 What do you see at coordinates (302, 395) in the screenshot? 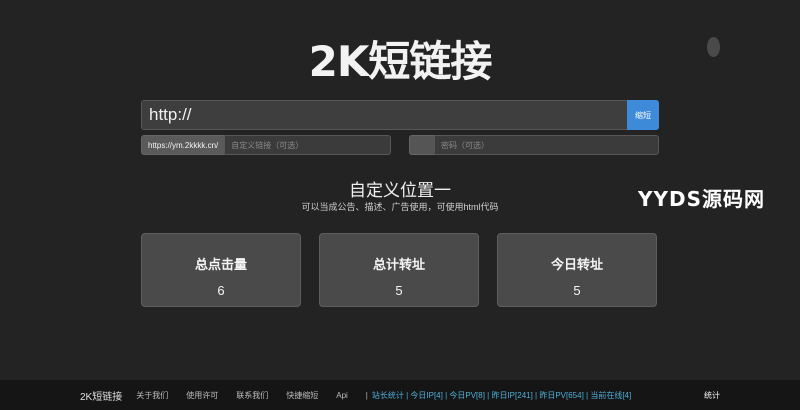
I see `footer-link-quick-shorten: 快捷缩短` at bounding box center [302, 395].